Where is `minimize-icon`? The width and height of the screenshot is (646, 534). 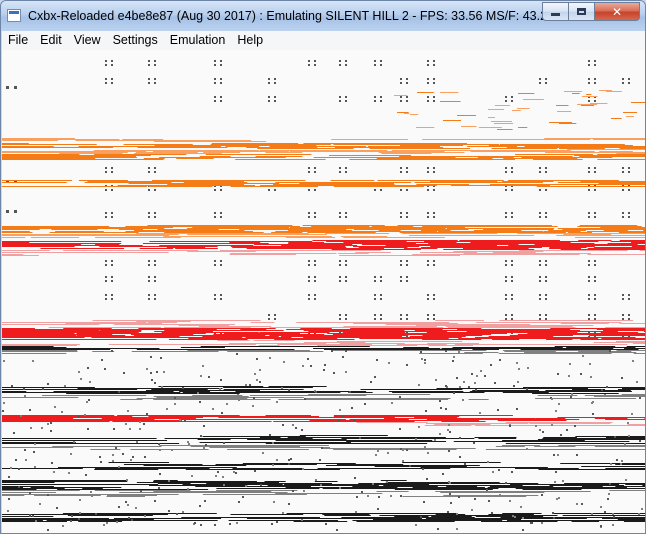 minimize-icon is located at coordinates (555, 14).